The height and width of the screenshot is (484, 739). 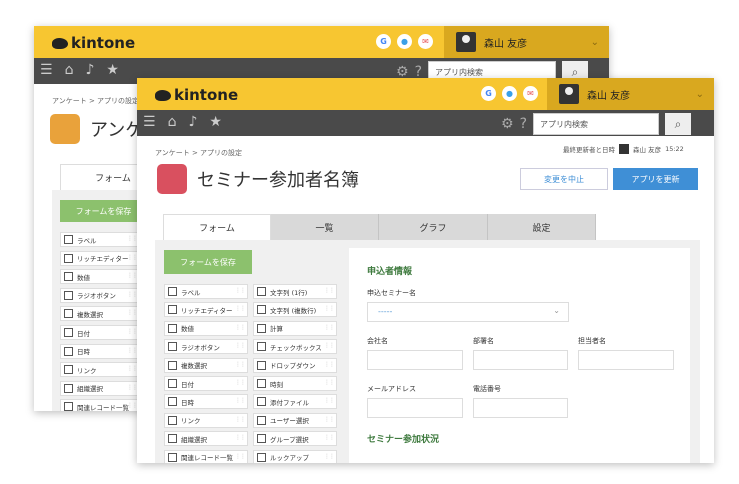 I want to click on gear-icon: ⚙, so click(x=507, y=124).